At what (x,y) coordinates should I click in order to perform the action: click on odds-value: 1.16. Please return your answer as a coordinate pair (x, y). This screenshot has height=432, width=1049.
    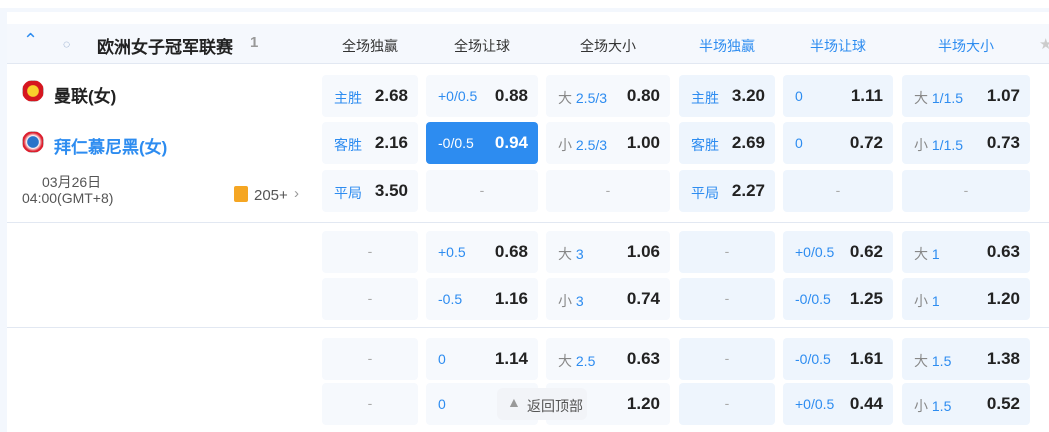
    Looking at the image, I should click on (511, 298).